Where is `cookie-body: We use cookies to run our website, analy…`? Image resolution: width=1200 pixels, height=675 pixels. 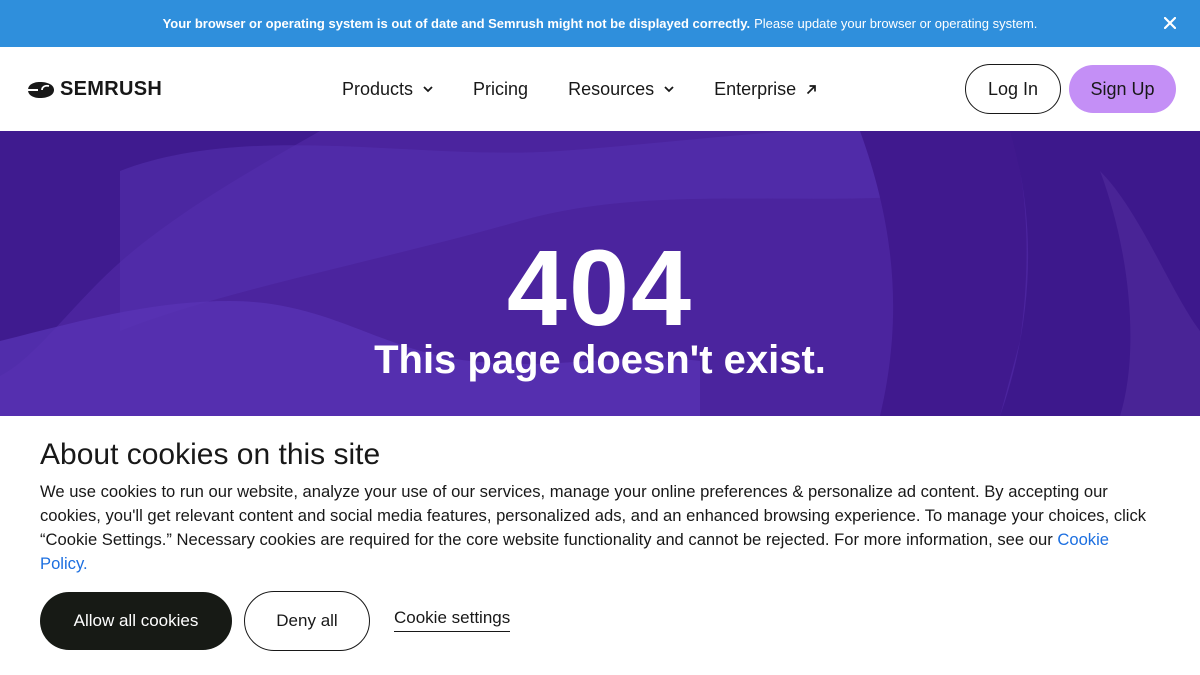
cookie-body: We use cookies to run our website, analy… is located at coordinates (600, 528).